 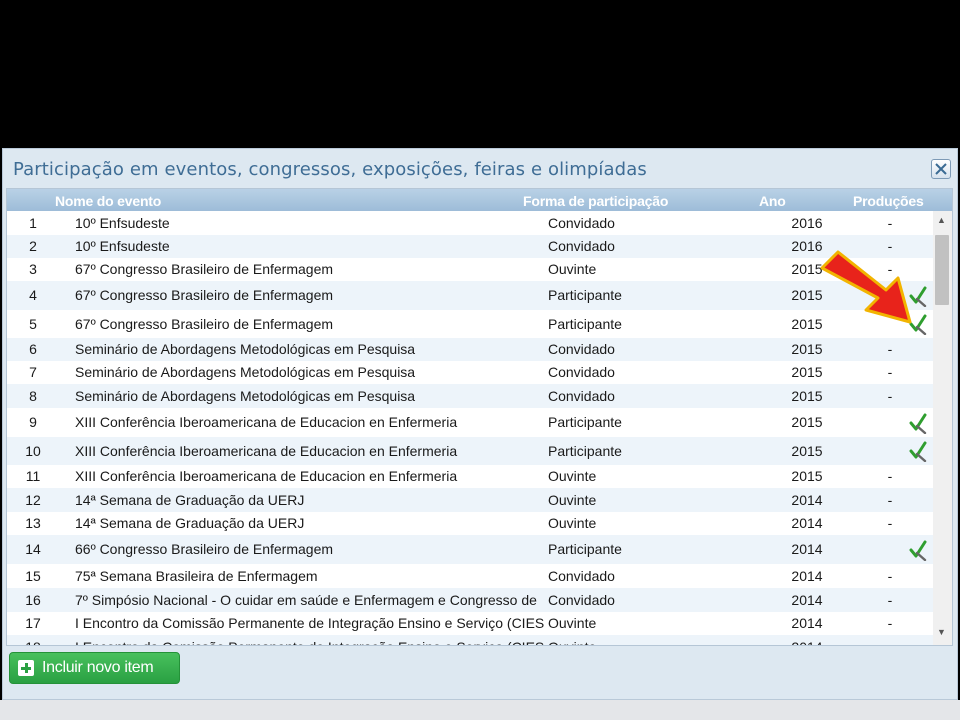 What do you see at coordinates (941, 220) in the screenshot?
I see `scroll-up-arrow-icon: ▲` at bounding box center [941, 220].